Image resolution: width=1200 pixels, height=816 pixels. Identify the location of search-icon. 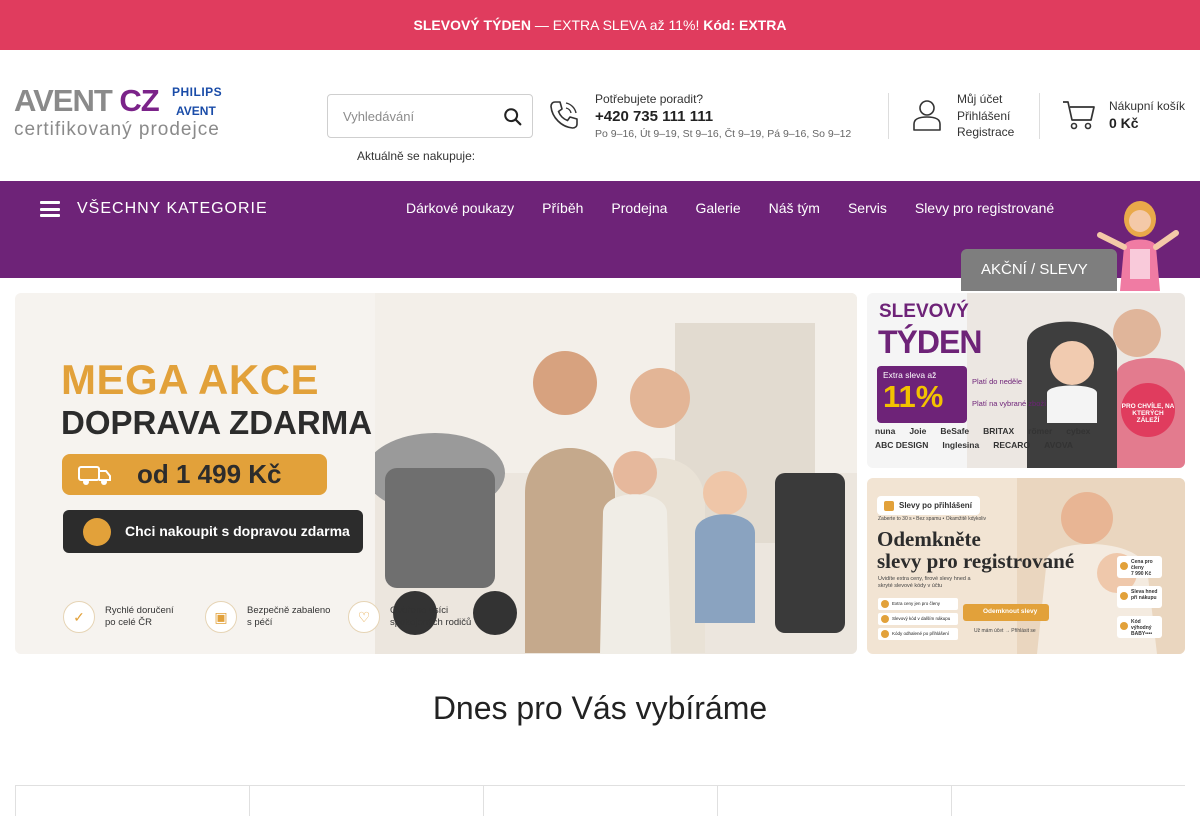
(513, 117).